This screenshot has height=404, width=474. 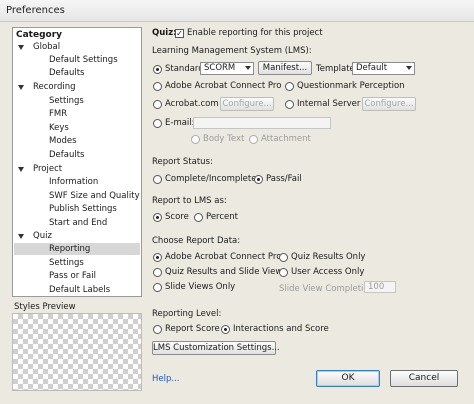 I want to click on lms-adobe-connect-radio, so click(x=157, y=86).